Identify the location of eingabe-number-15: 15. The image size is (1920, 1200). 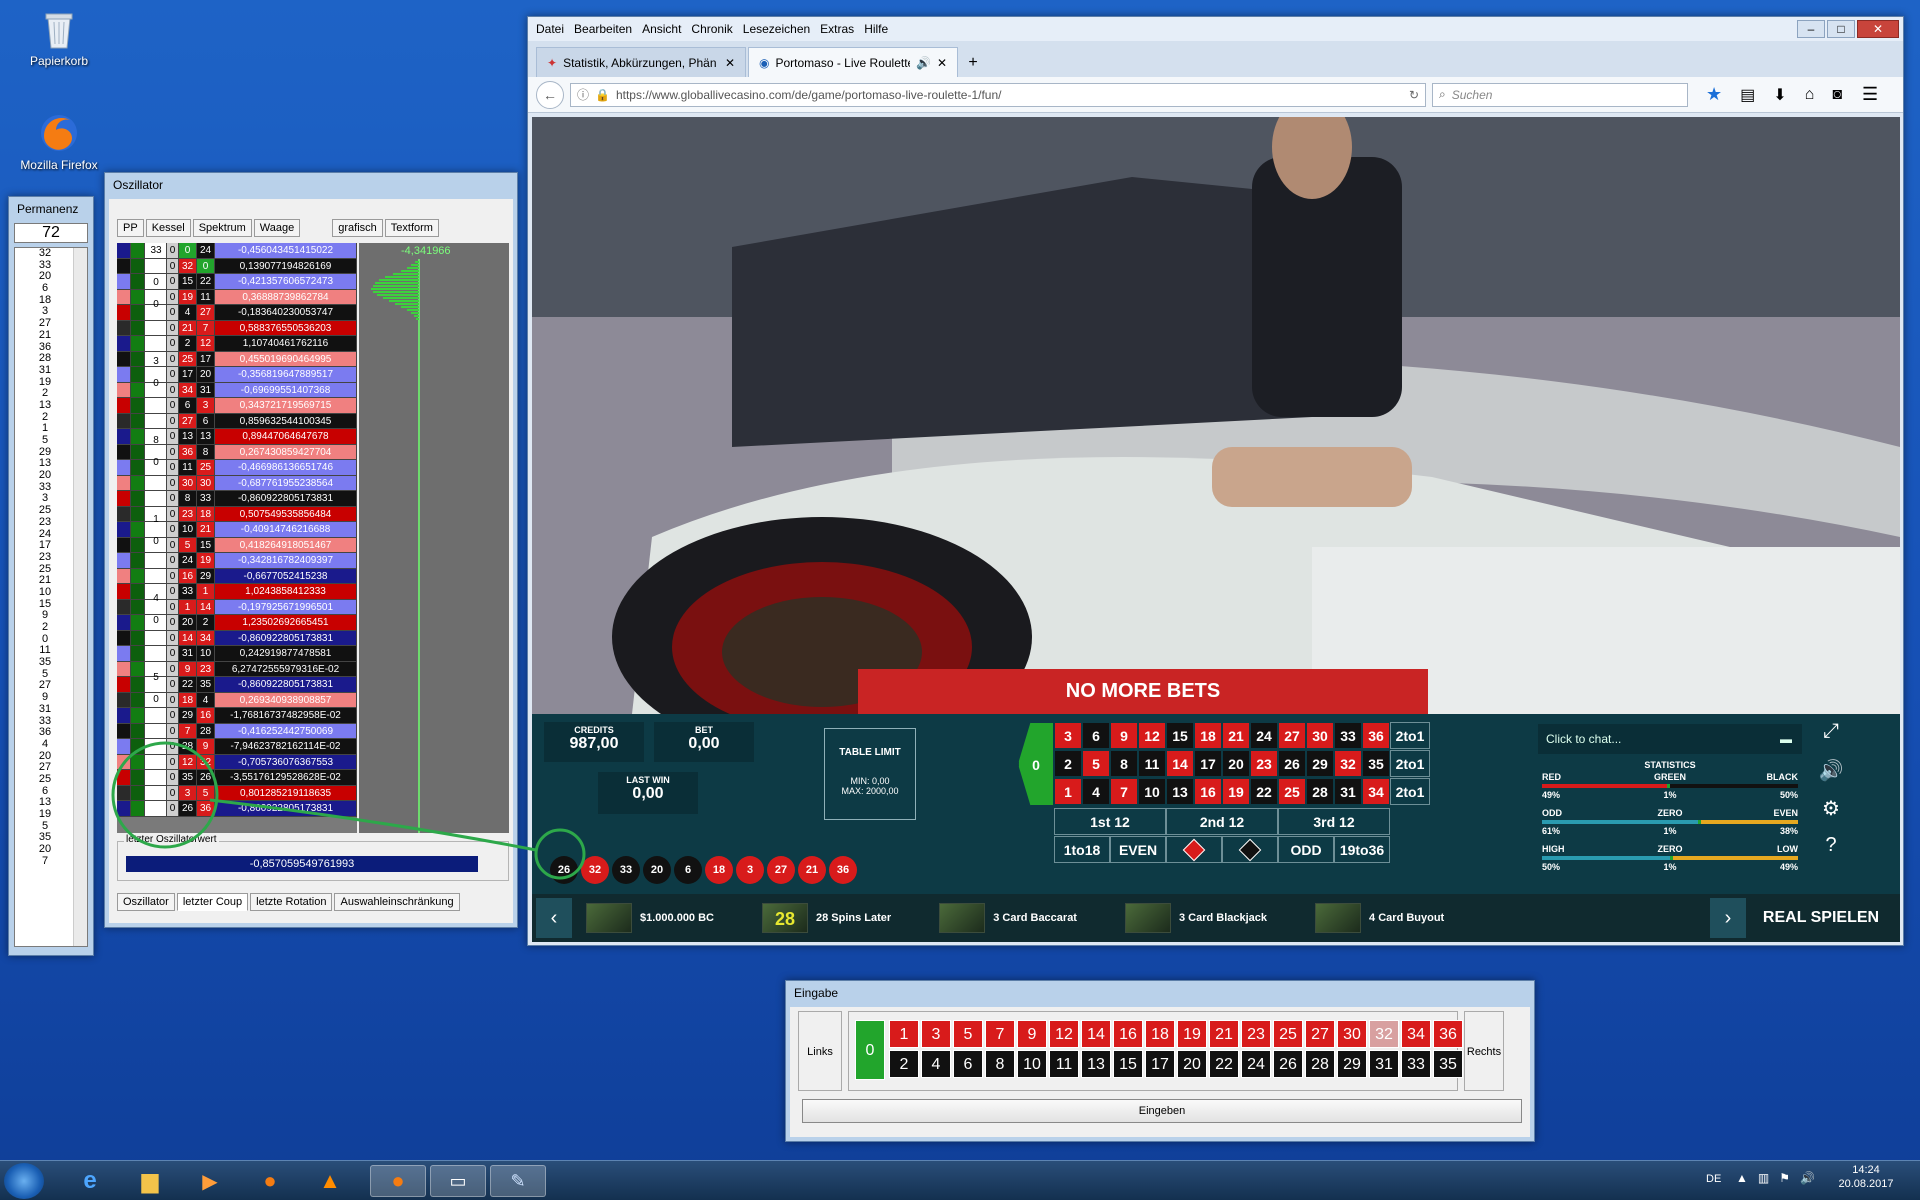
(1128, 1064).